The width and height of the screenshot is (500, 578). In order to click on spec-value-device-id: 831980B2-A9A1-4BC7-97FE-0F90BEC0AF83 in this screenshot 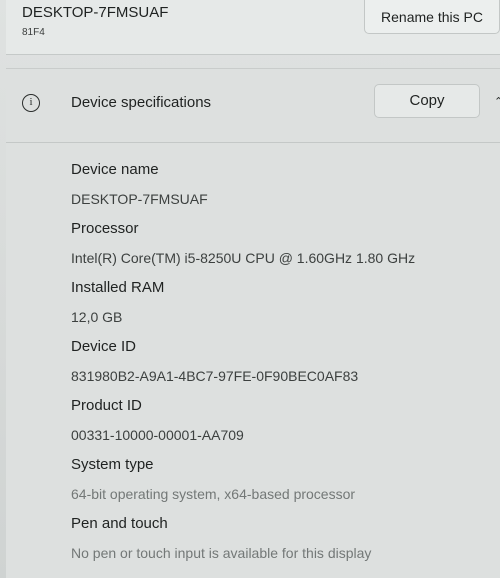, I will do `click(215, 376)`.